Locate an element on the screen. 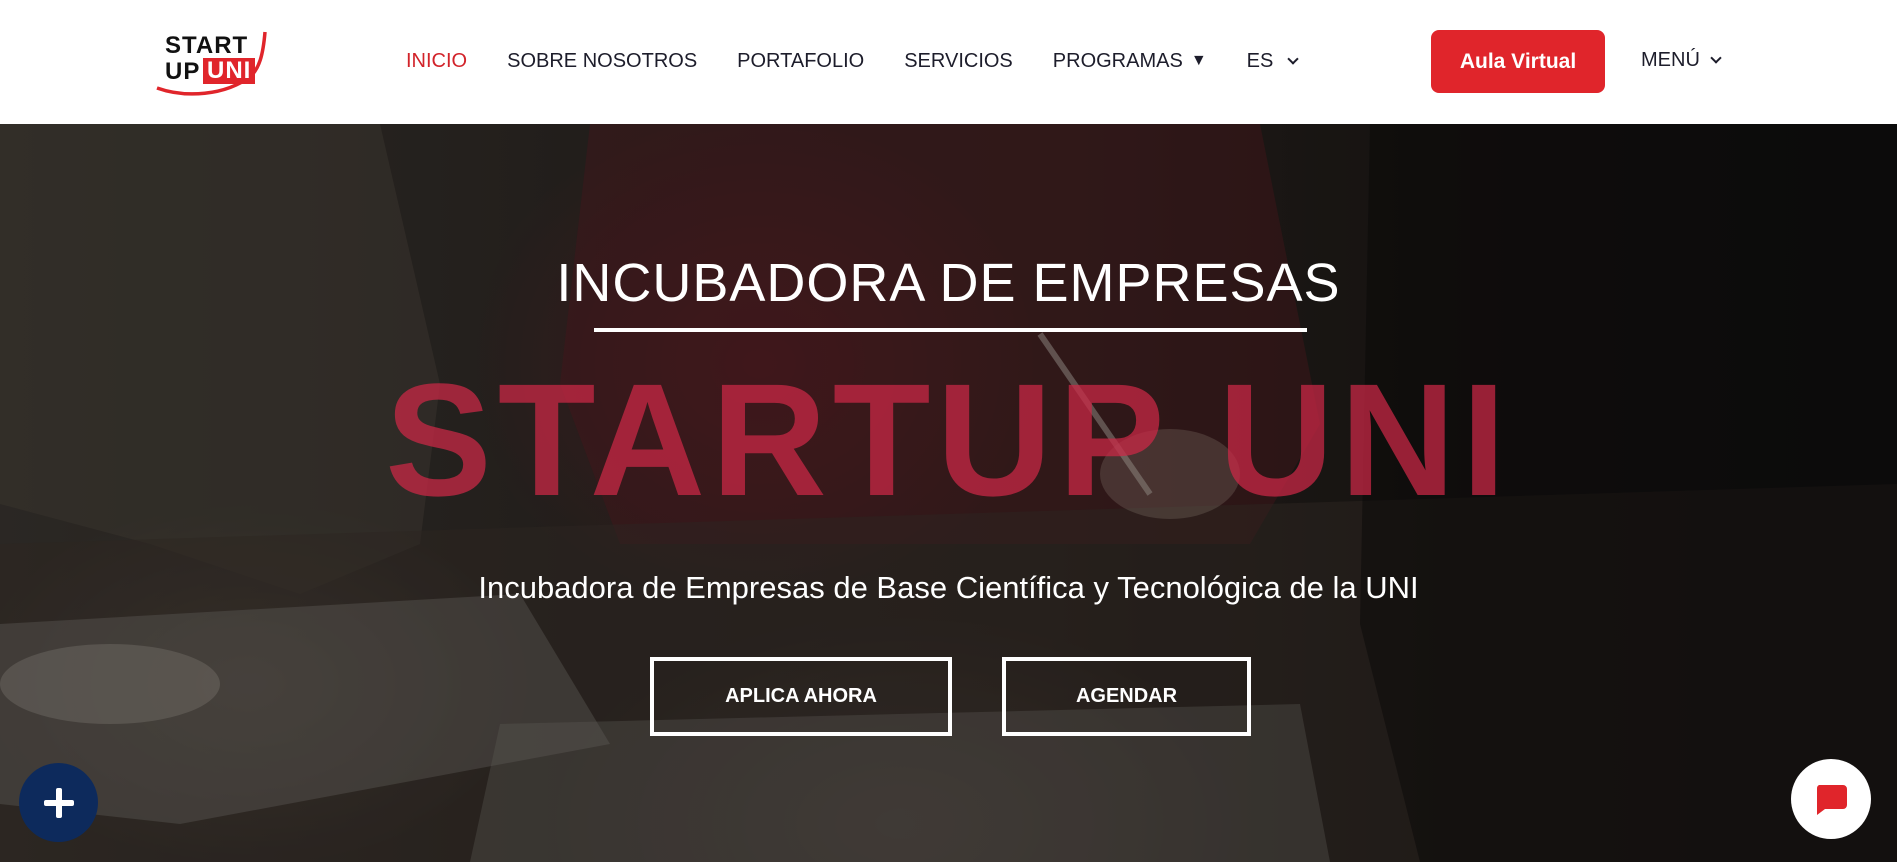  nav-item-label: SERVICIOS is located at coordinates (958, 60).